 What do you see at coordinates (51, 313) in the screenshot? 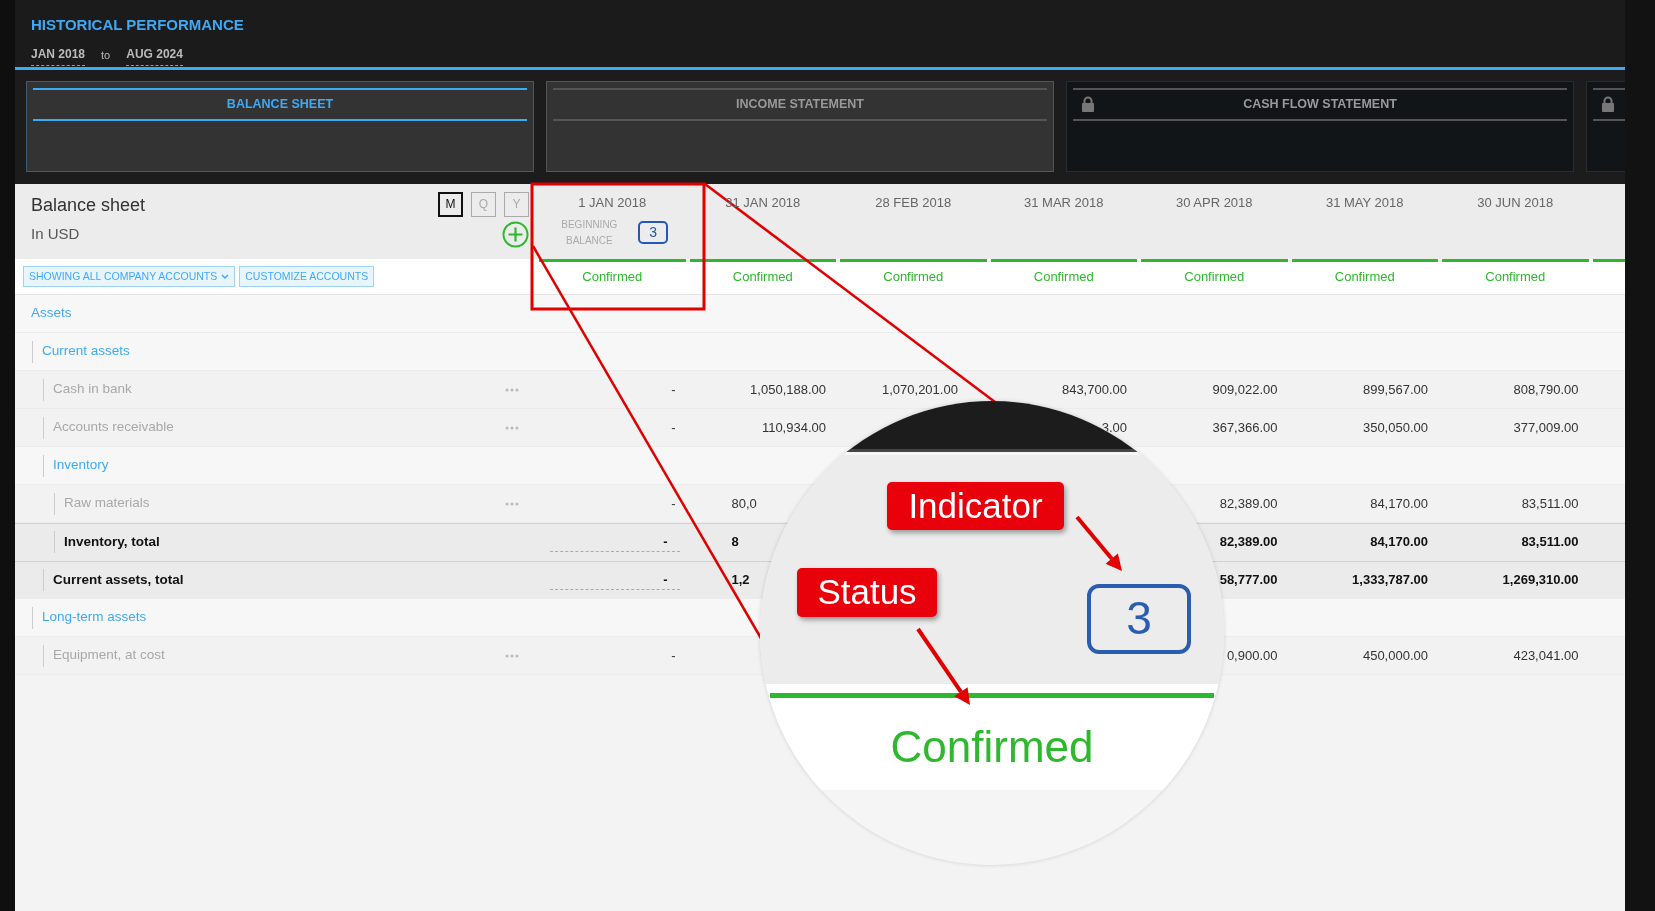
I see `group-label: Assets` at bounding box center [51, 313].